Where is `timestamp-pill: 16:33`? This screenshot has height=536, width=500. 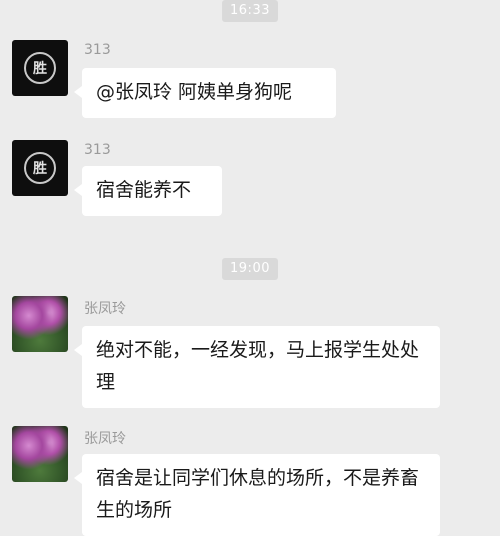 timestamp-pill: 16:33 is located at coordinates (250, 11).